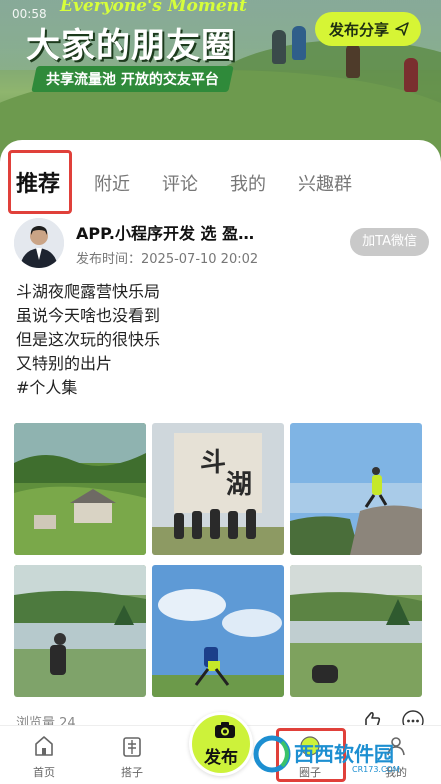 The image size is (441, 784). What do you see at coordinates (402, 29) in the screenshot?
I see `send-icon` at bounding box center [402, 29].